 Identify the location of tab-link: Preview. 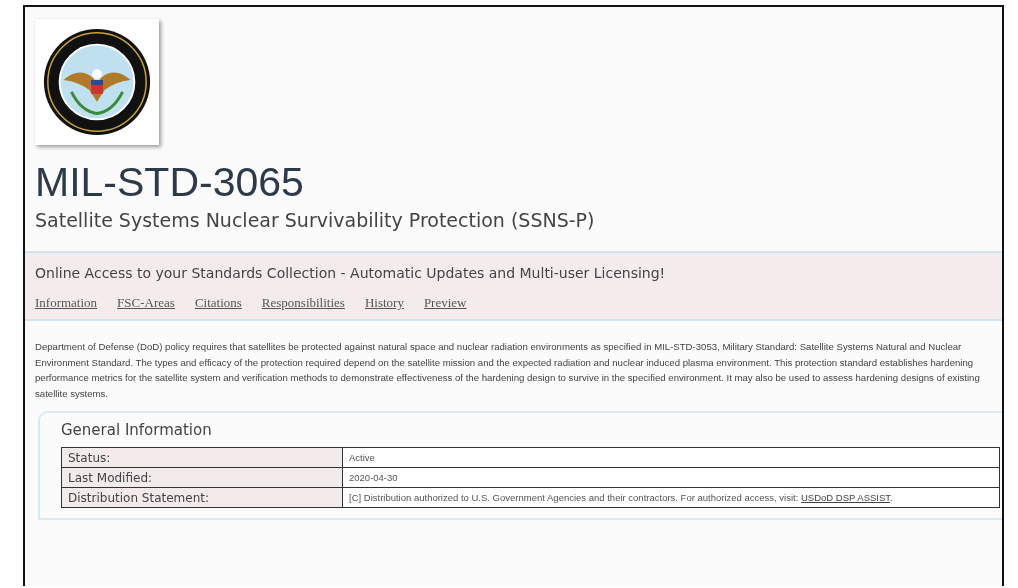
(445, 303).